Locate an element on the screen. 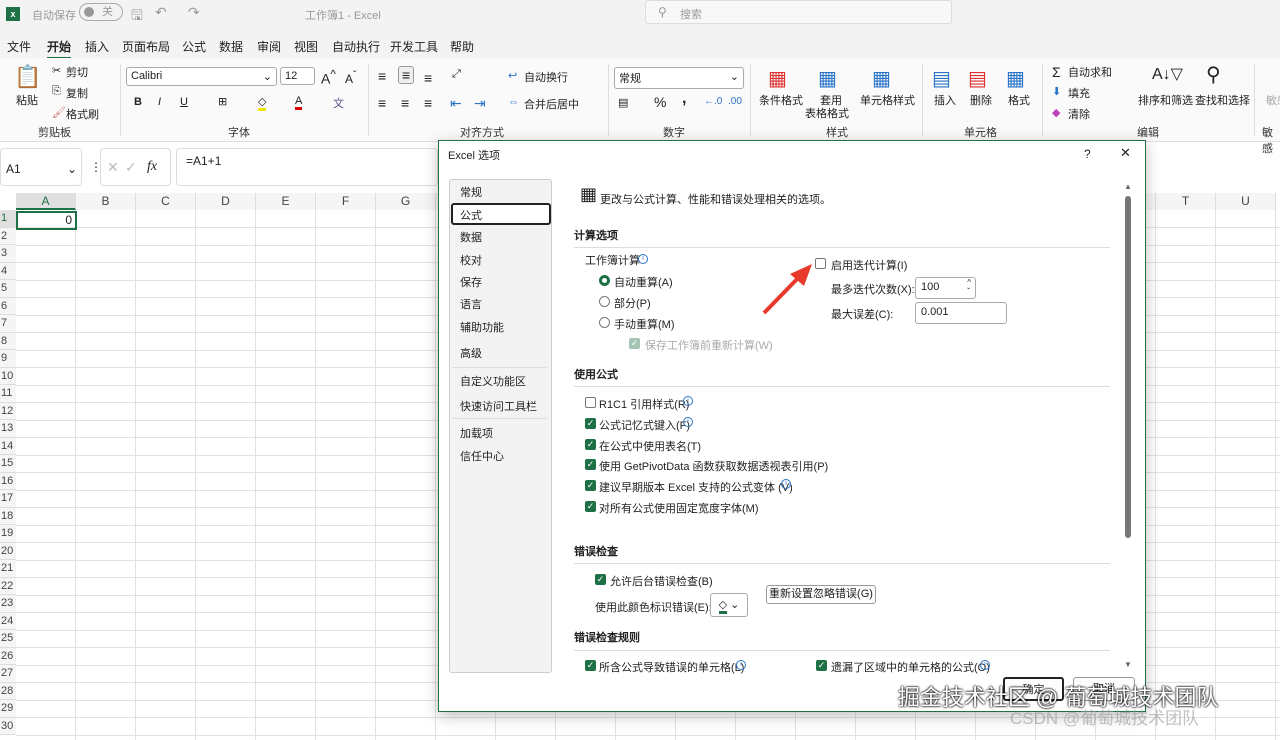  column-header: G is located at coordinates (406, 201).